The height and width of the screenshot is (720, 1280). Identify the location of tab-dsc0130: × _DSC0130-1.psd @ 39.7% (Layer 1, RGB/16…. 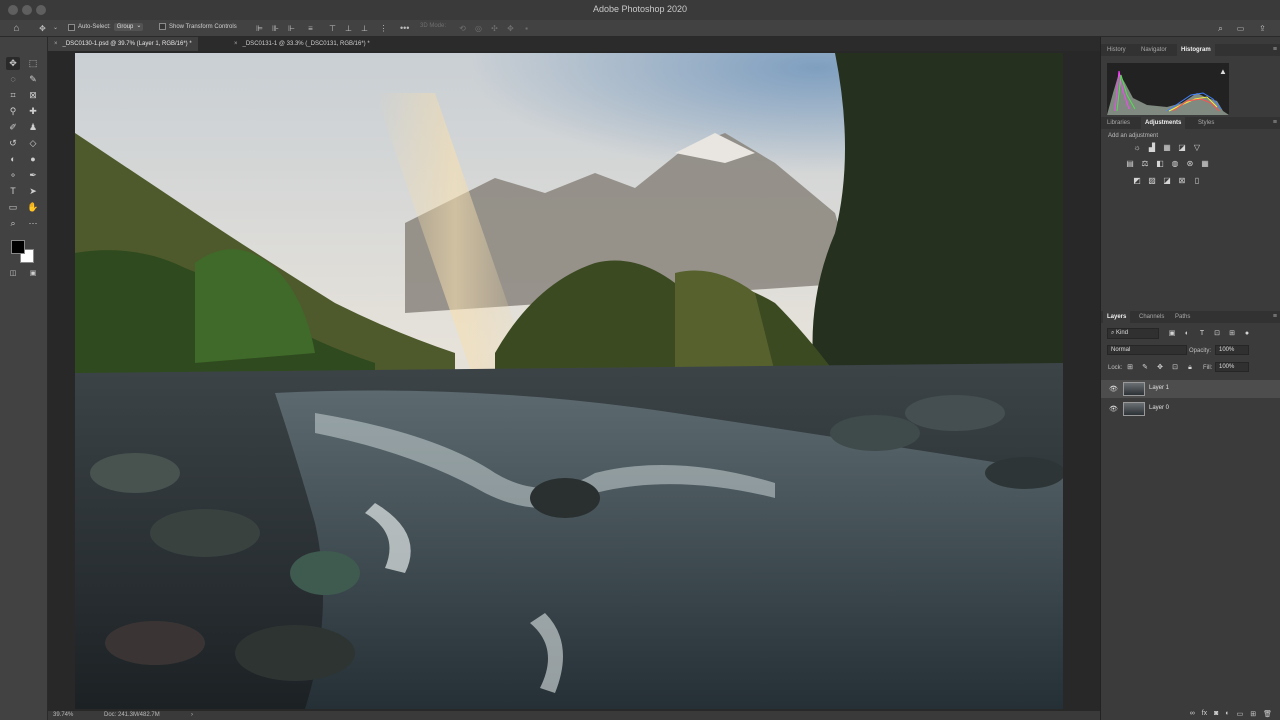
(123, 44).